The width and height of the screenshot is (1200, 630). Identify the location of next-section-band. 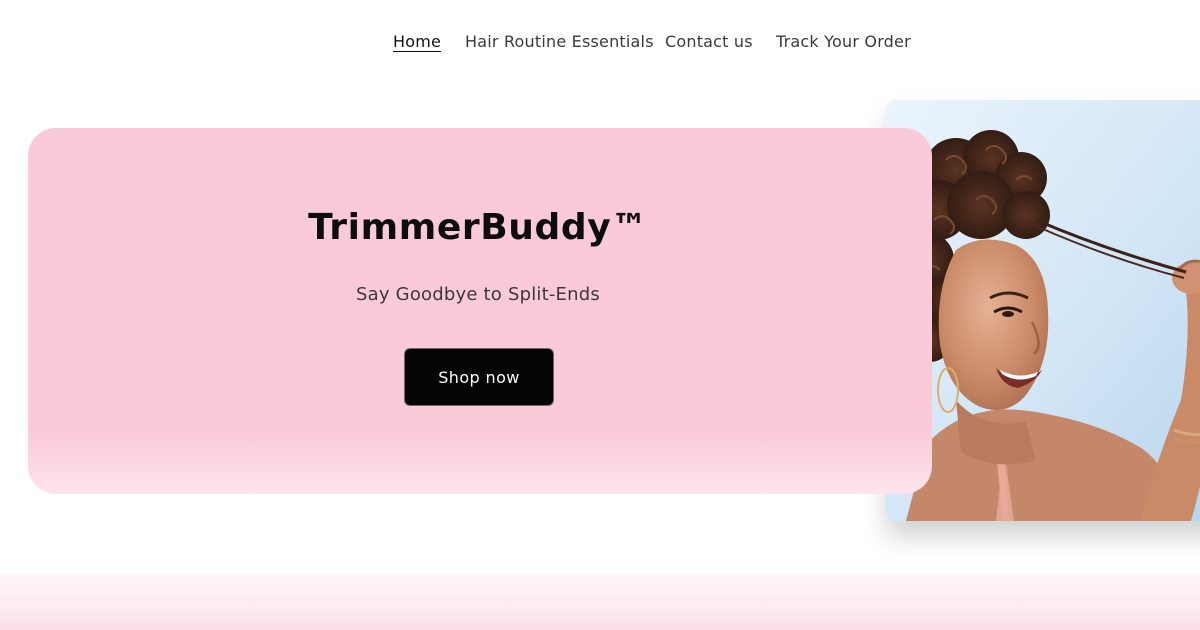
(600, 602).